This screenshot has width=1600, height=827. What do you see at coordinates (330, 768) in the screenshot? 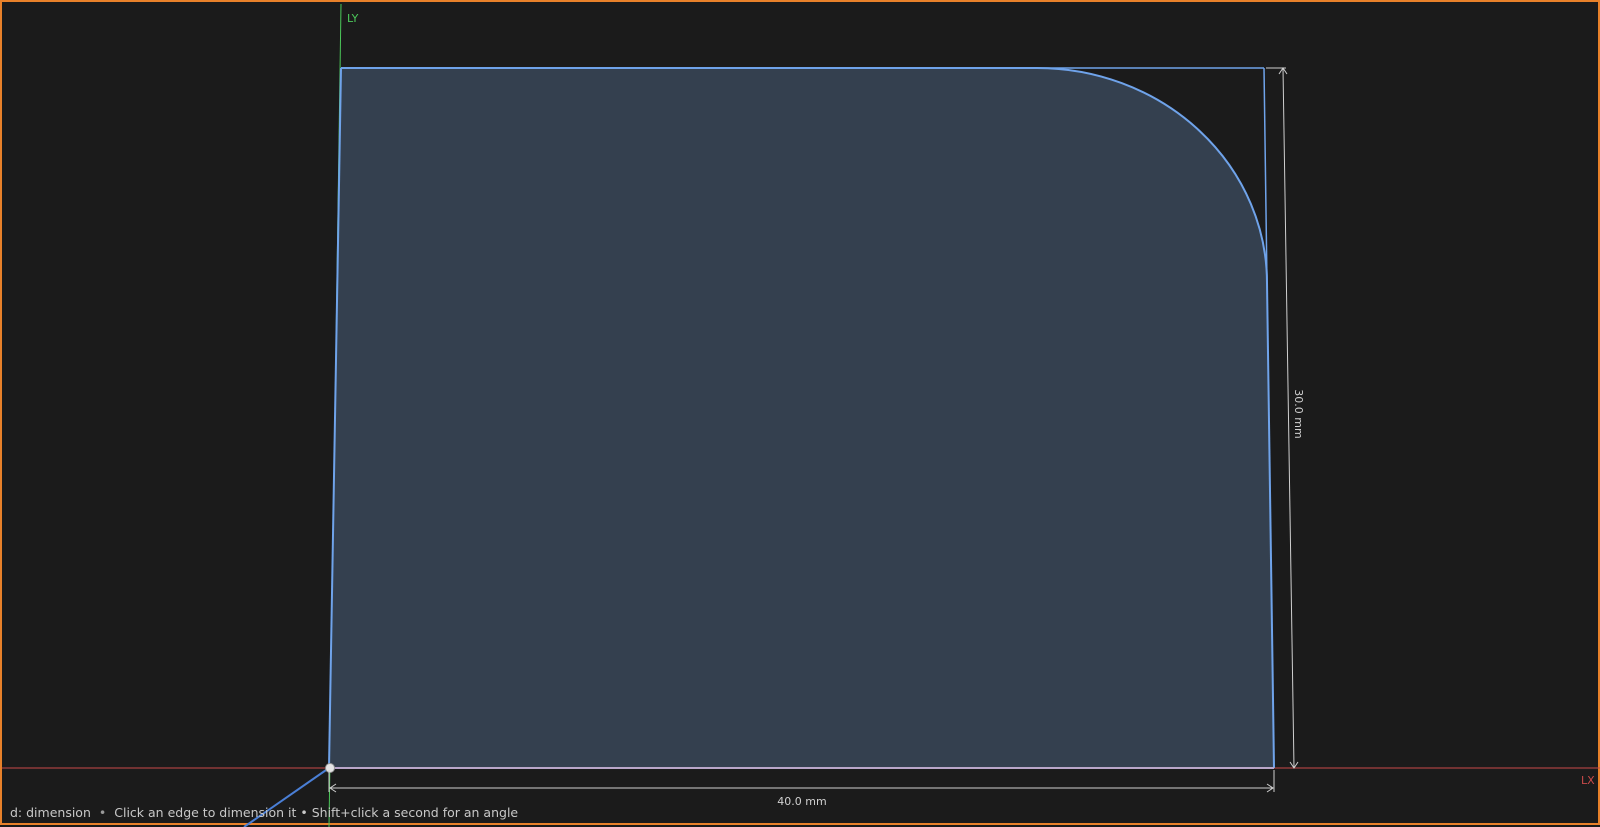
I see `origin-point` at bounding box center [330, 768].